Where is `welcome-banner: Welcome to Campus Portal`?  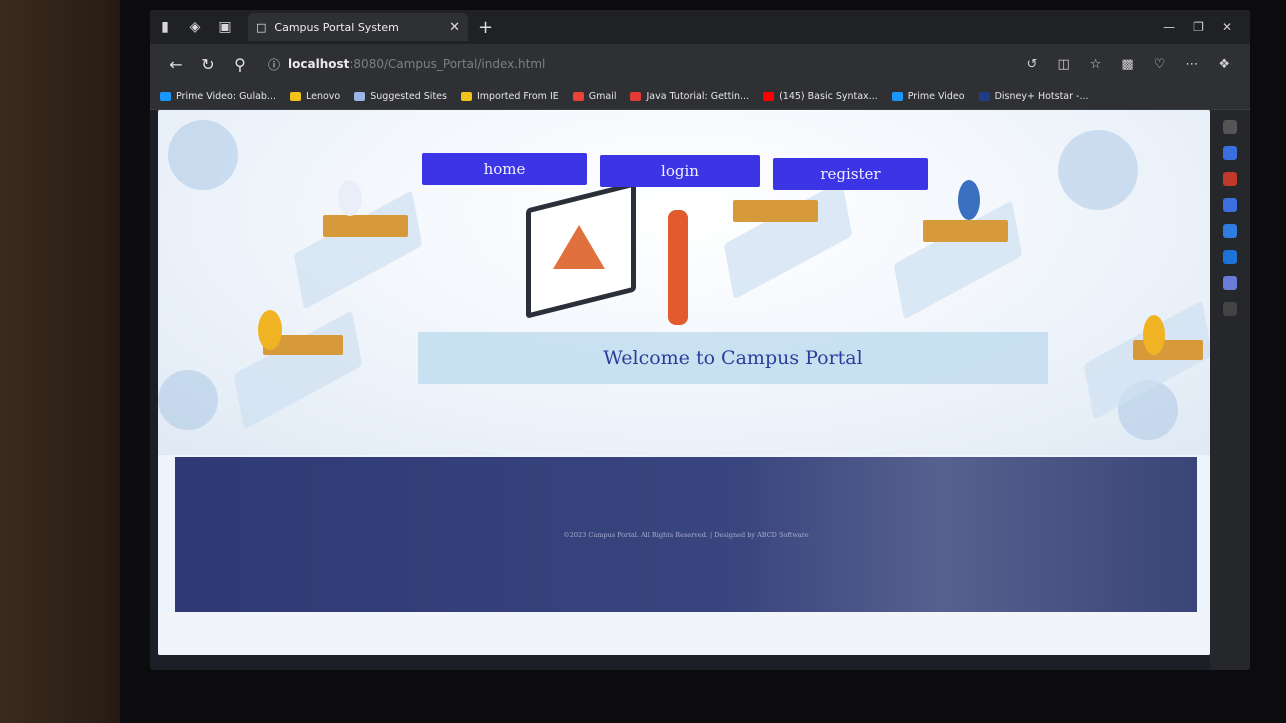 welcome-banner: Welcome to Campus Portal is located at coordinates (733, 358).